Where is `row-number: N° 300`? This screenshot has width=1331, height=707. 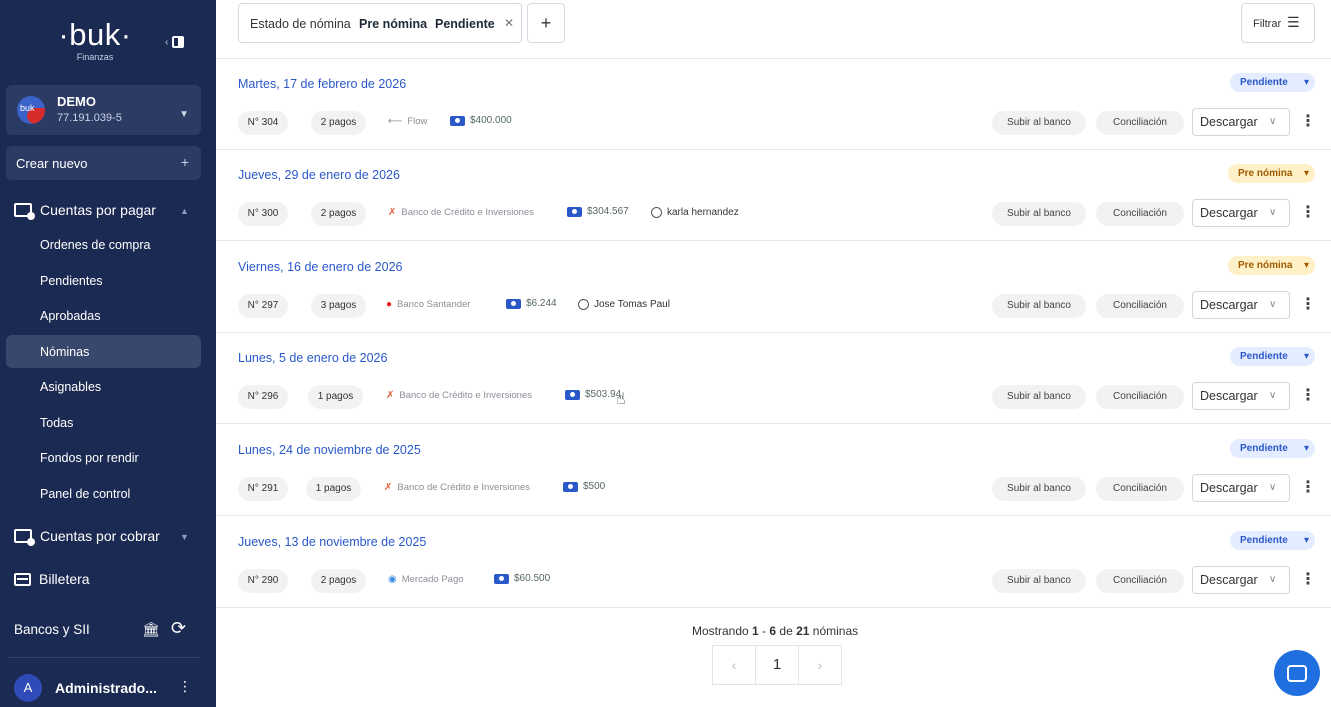 row-number: N° 300 is located at coordinates (263, 214).